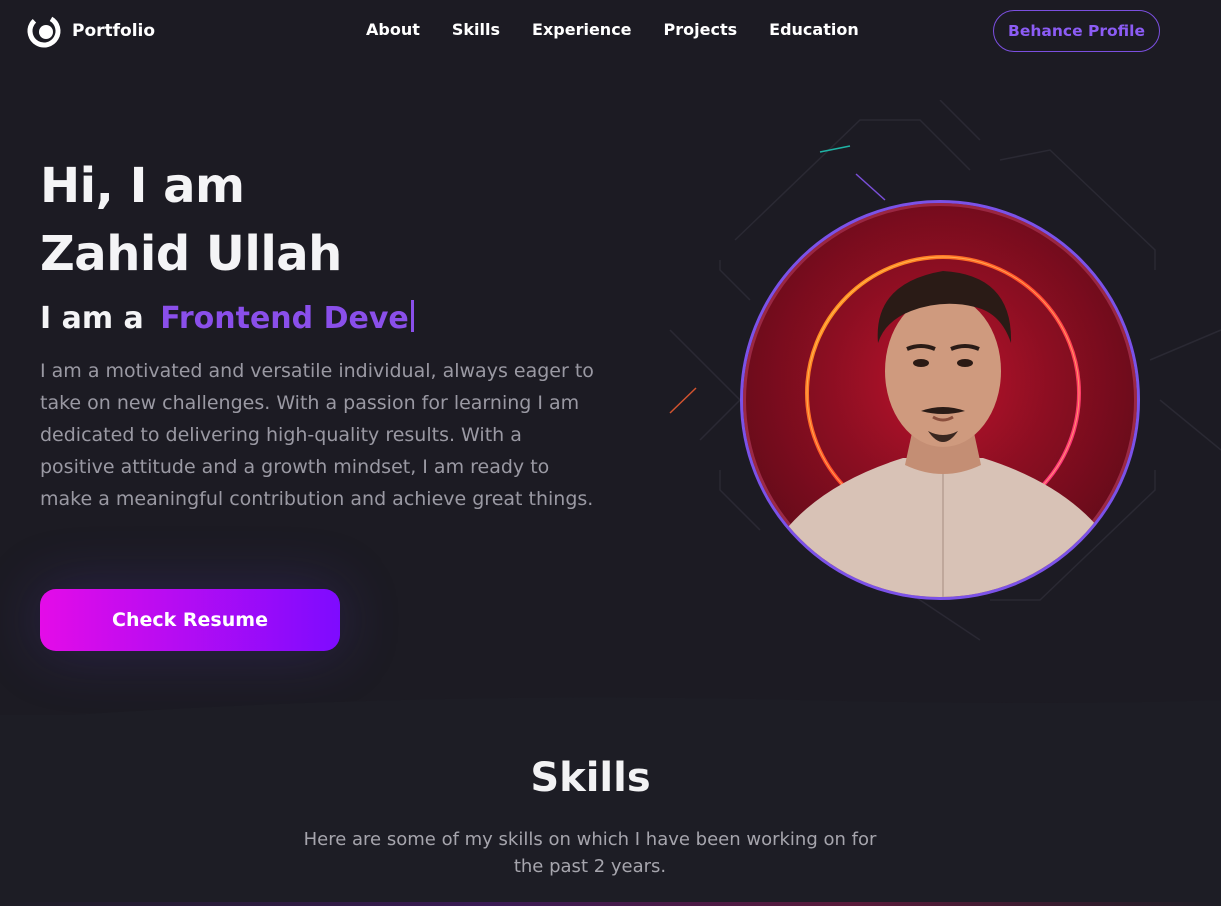 The height and width of the screenshot is (906, 1221). What do you see at coordinates (393, 29) in the screenshot?
I see `nav-link-about: About` at bounding box center [393, 29].